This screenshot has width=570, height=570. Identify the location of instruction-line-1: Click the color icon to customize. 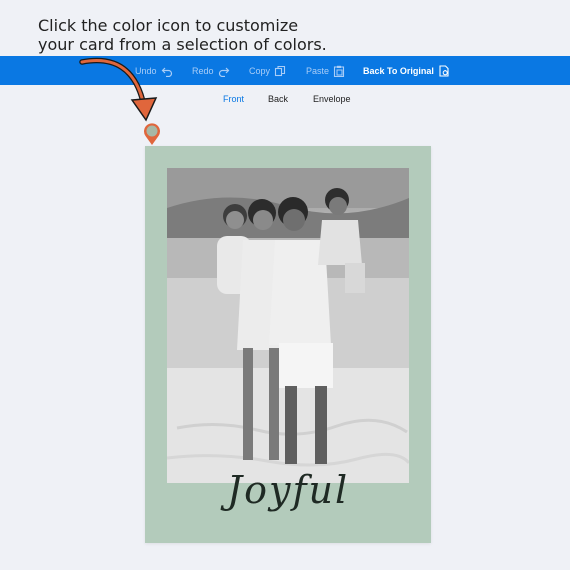
(168, 25).